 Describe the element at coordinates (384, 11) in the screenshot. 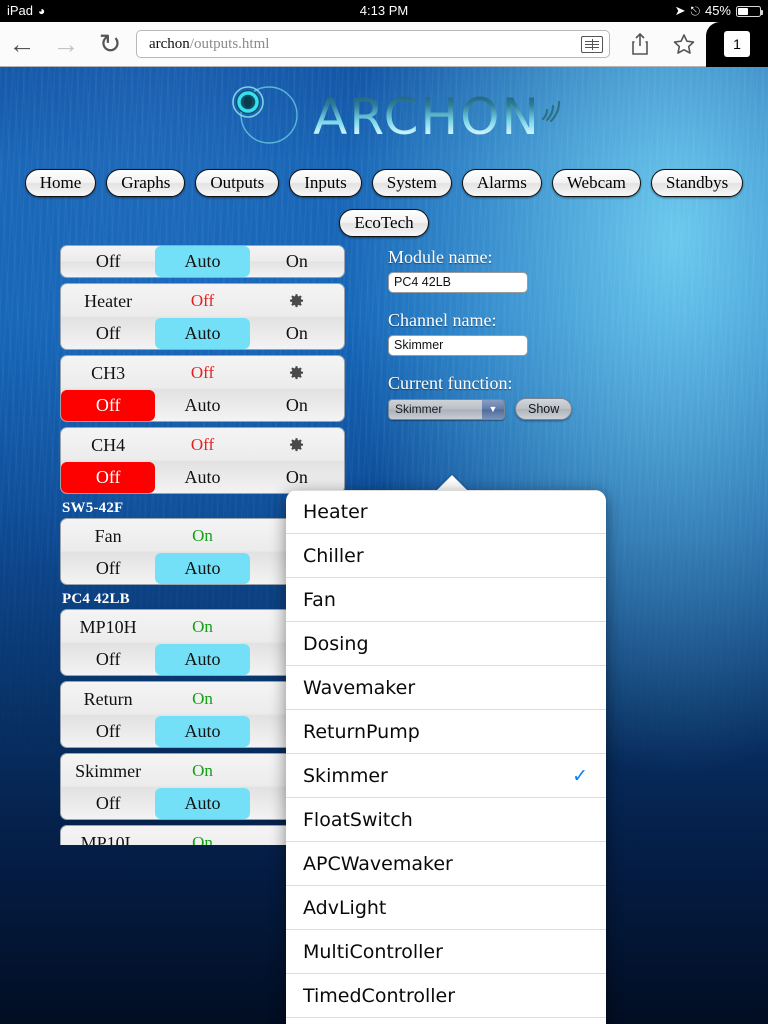

I see `ios-status-bar: iPad ◕ 4:13 PM ➤ ⎋ 45%` at that location.